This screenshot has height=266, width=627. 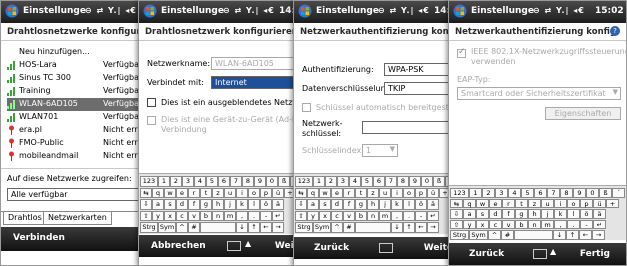 I want to click on list-item: Sinus TC 300 Verfügbar, so click(x=75, y=78).